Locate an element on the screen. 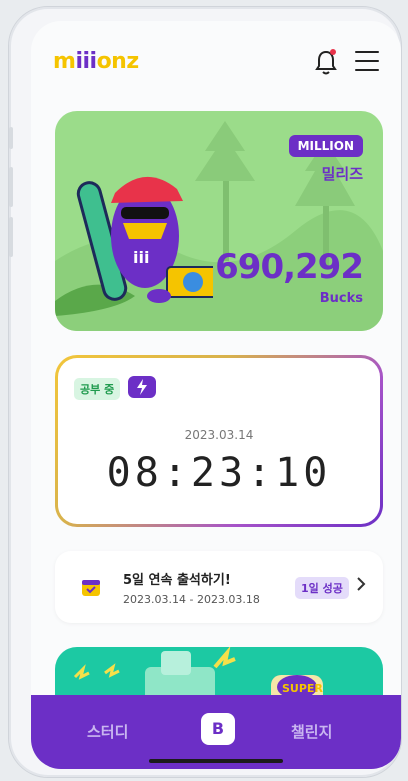 This screenshot has height=781, width=408. bottom-navigation: 스터디 B 챌린지 is located at coordinates (216, 732).